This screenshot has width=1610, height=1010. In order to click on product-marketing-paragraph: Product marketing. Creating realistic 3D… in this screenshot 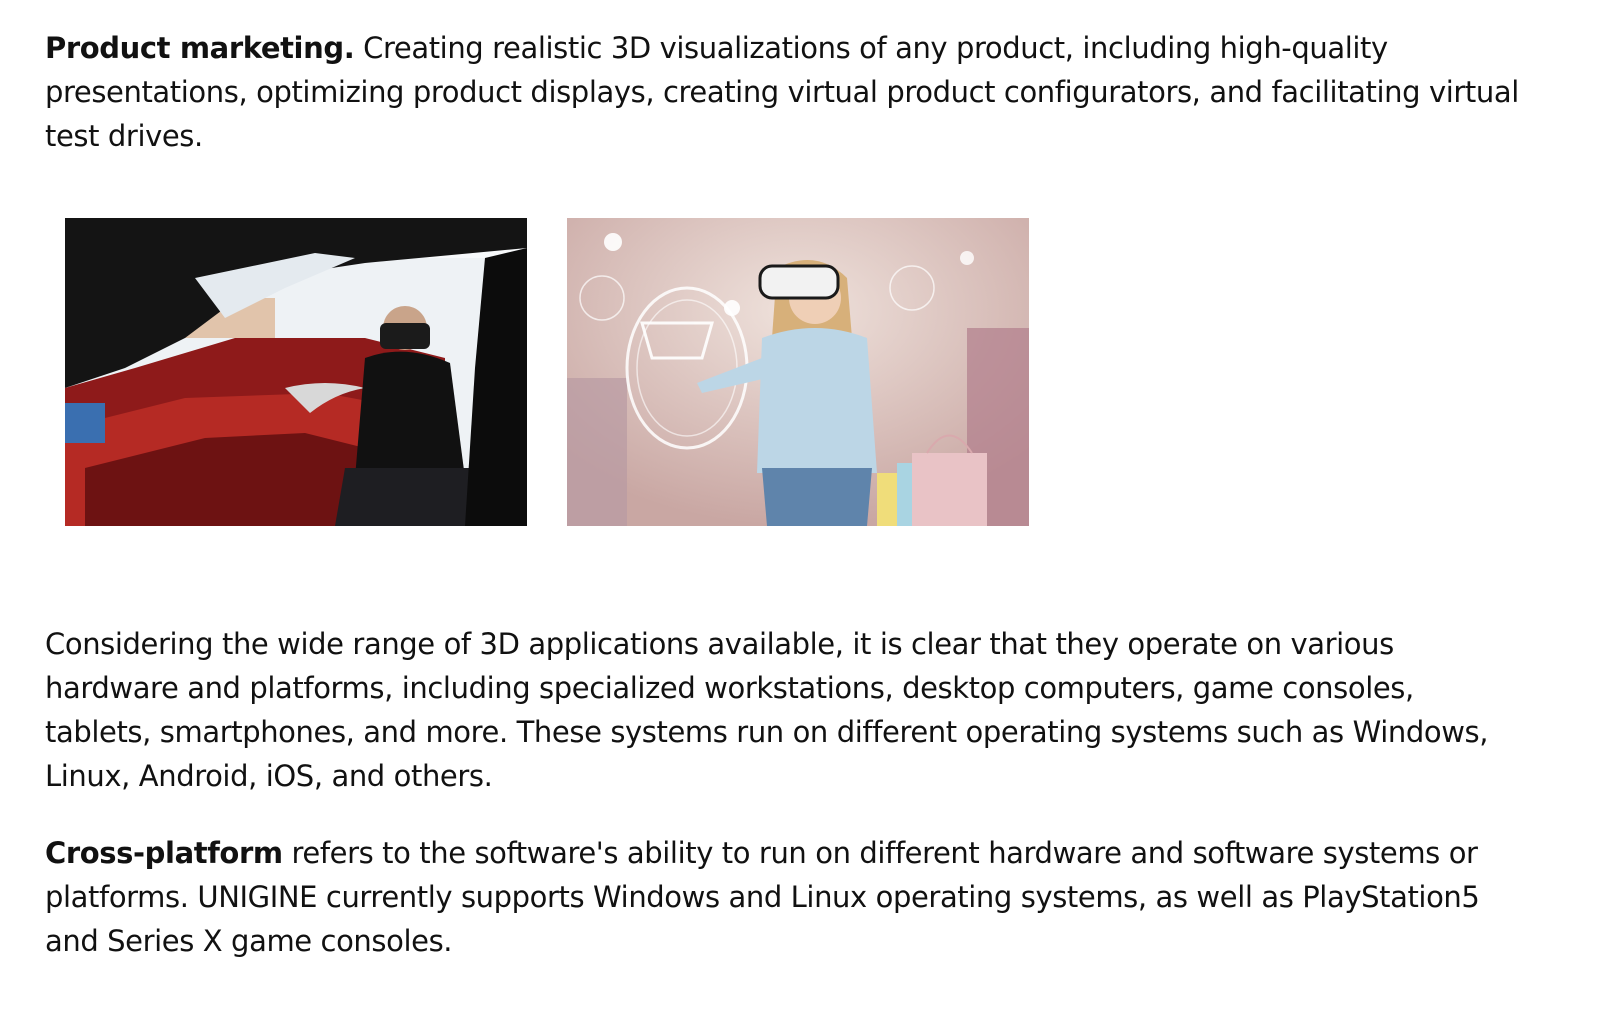, I will do `click(785, 92)`.